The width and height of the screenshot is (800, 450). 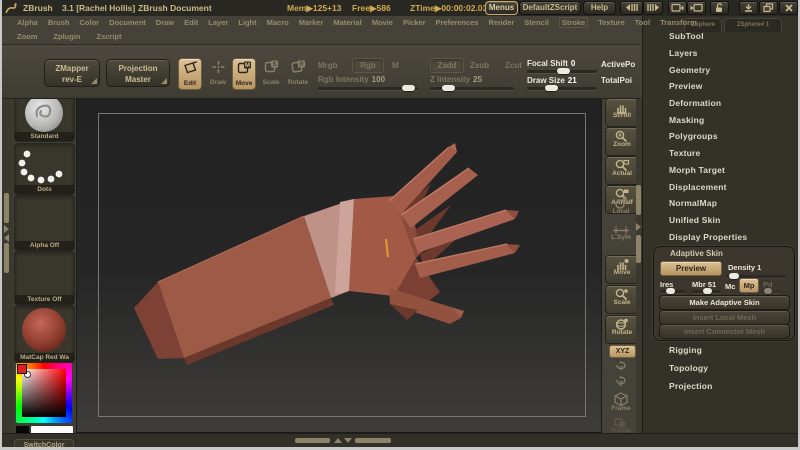 What do you see at coordinates (621, 401) in the screenshot?
I see `frame-button: Frame` at bounding box center [621, 401].